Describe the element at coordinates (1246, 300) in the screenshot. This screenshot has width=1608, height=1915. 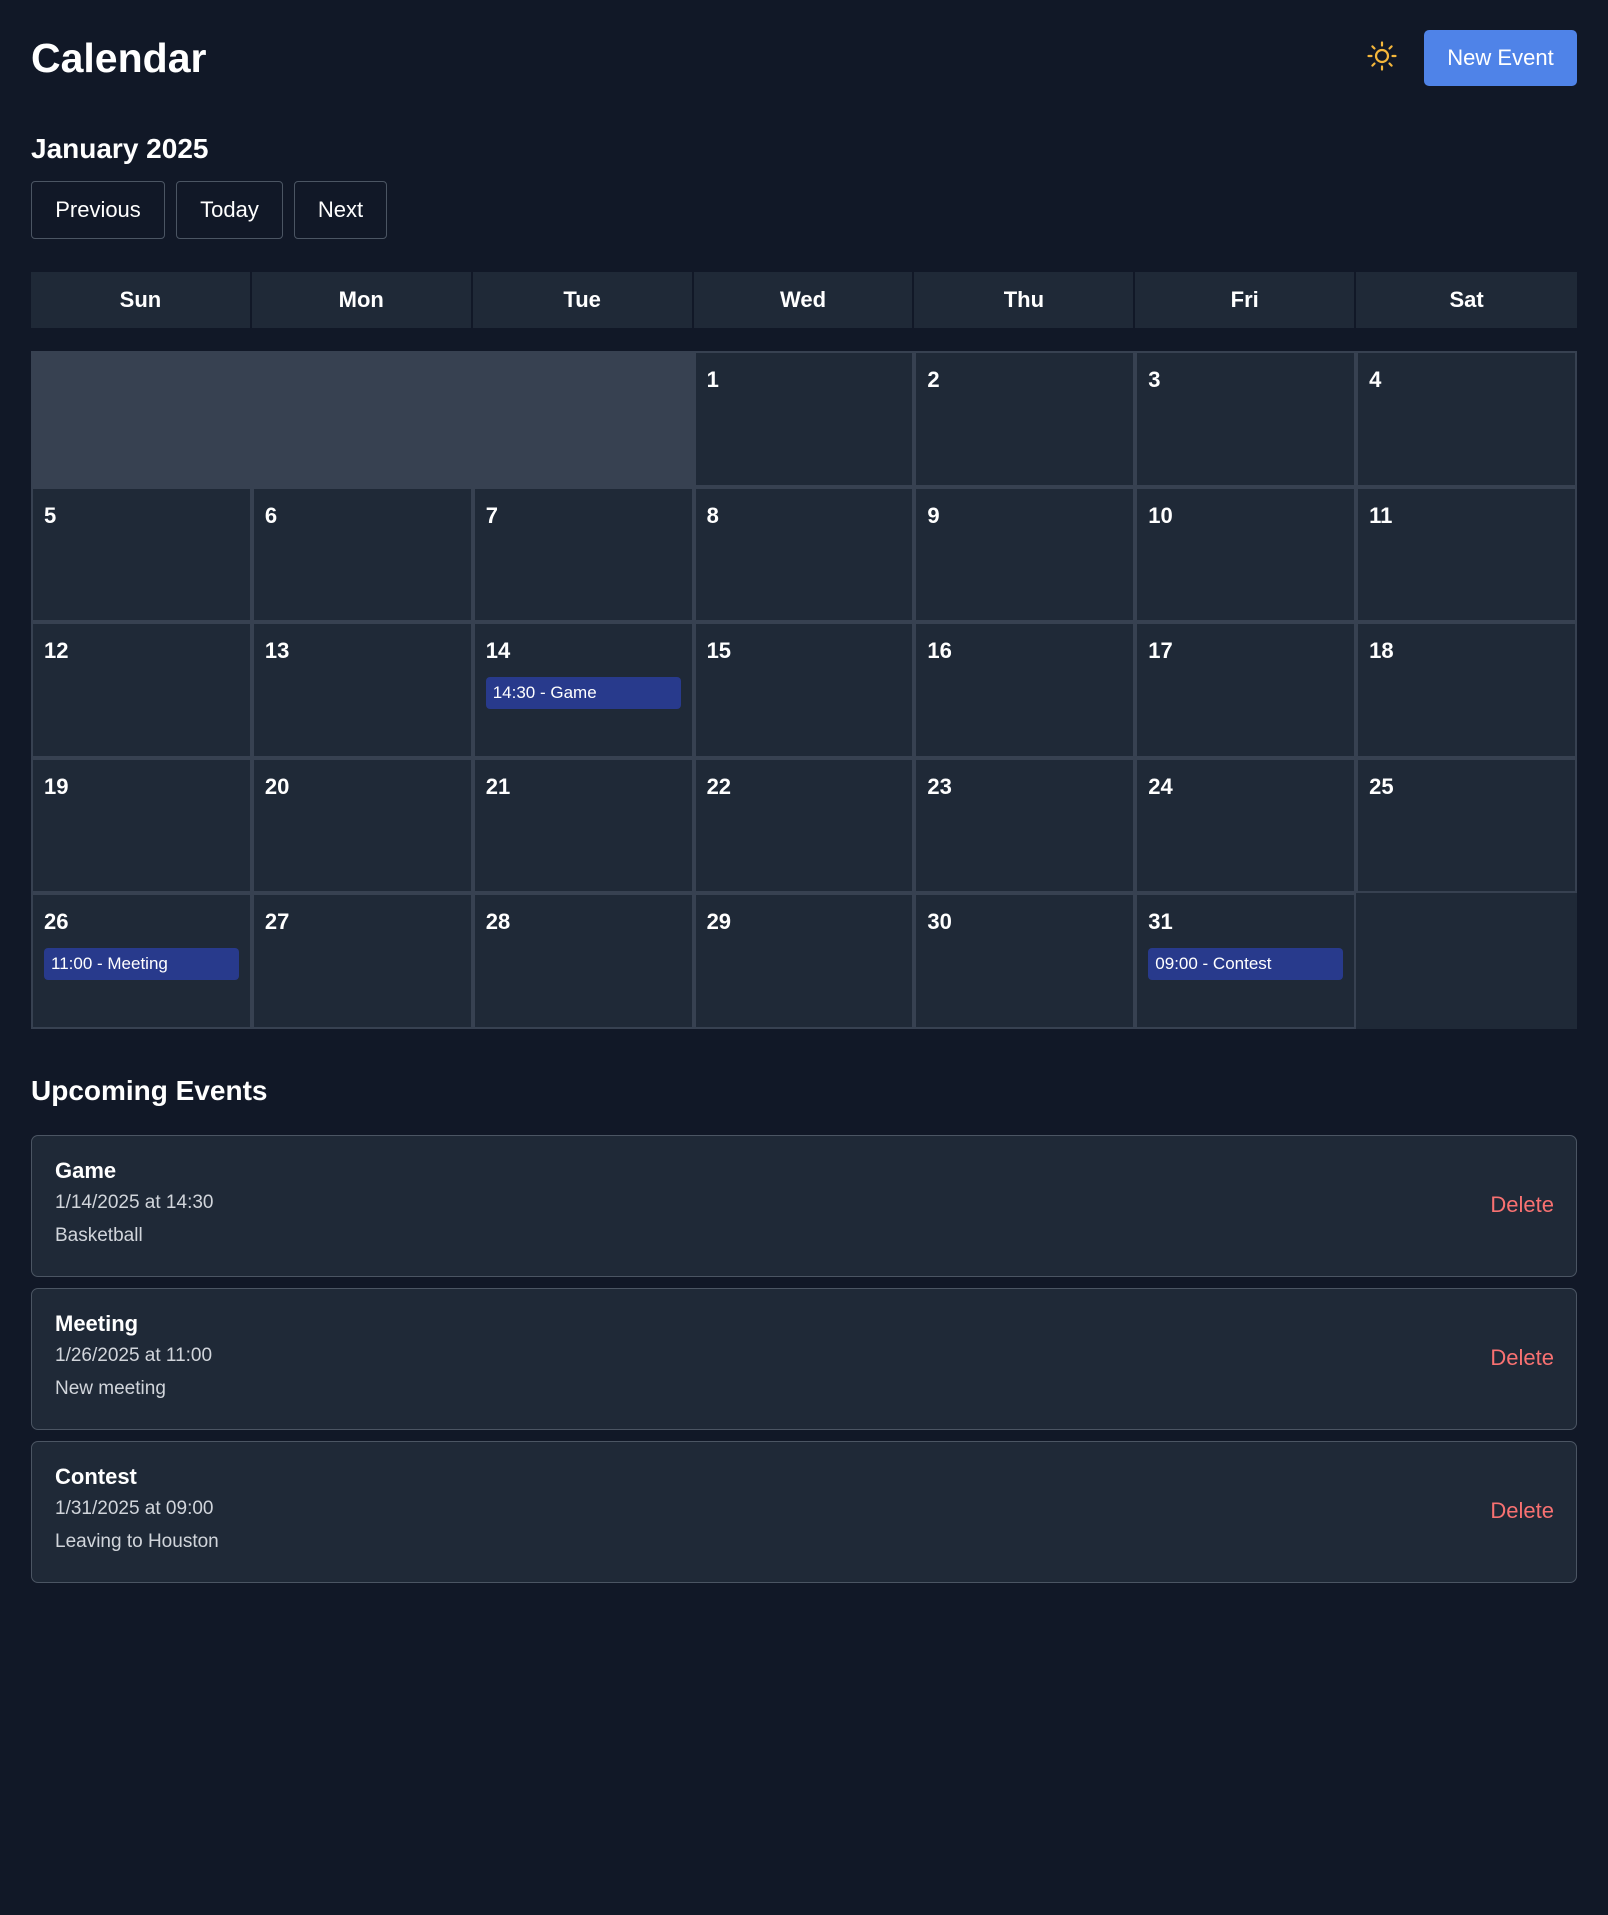
I see `weekday-fri: Fri` at that location.